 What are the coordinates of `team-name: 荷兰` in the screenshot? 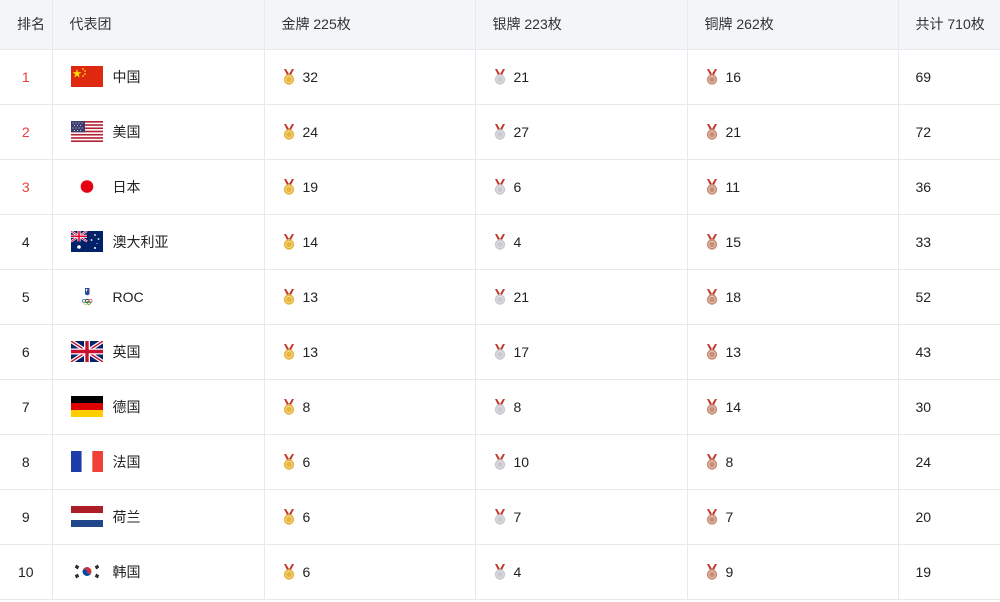 It's located at (126, 516).